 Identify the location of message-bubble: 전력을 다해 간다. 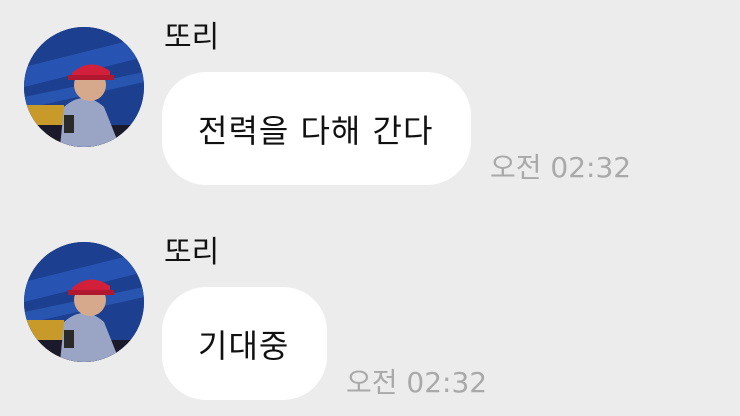
(316, 128).